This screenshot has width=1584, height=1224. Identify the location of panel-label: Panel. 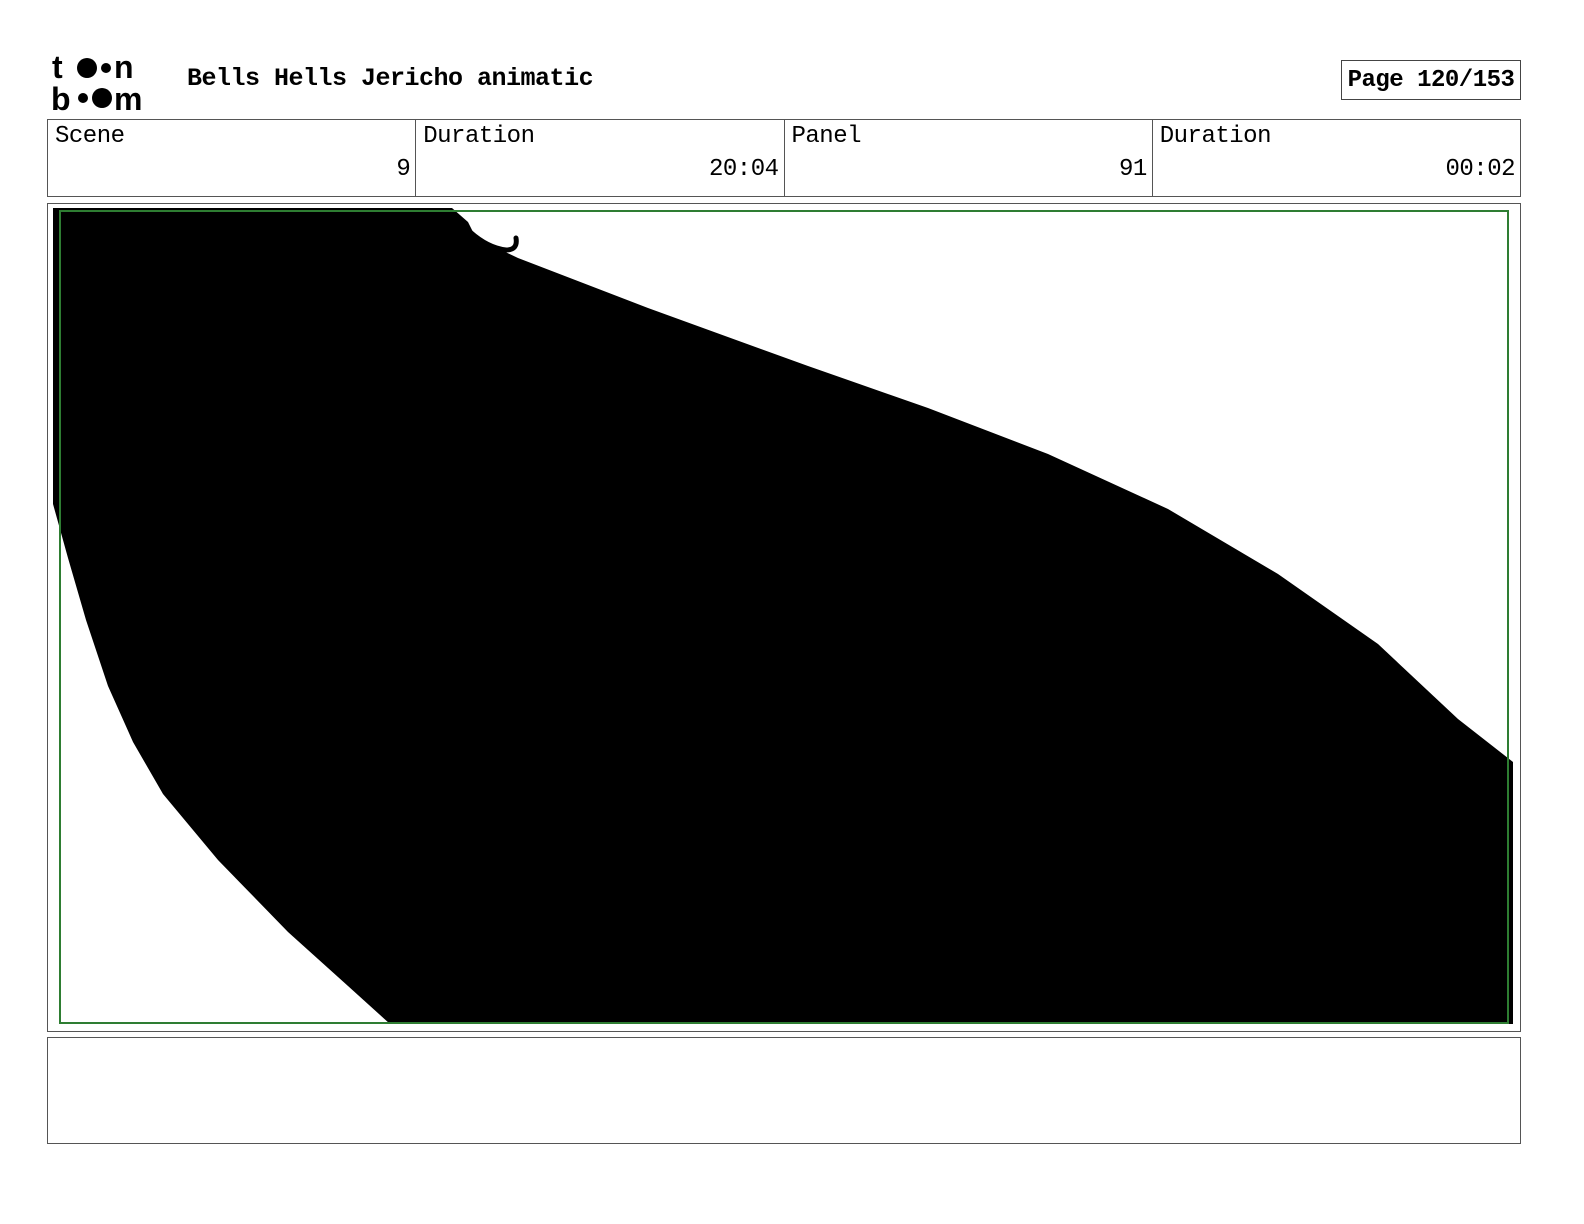
(826, 136).